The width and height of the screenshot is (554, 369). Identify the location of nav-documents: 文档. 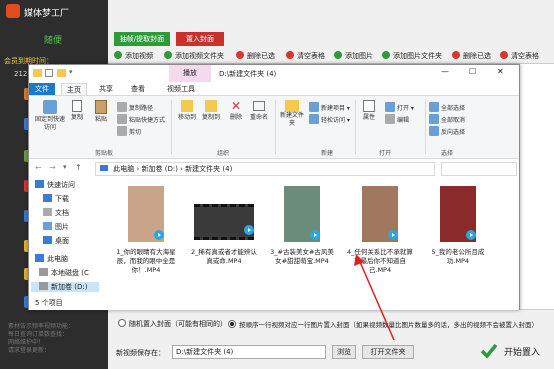
(56, 213).